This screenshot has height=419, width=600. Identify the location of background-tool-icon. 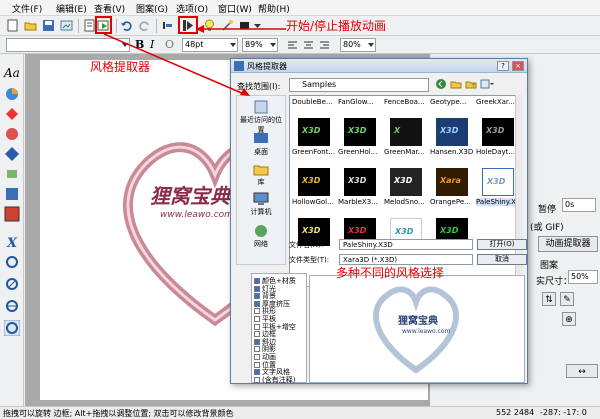
(12, 214).